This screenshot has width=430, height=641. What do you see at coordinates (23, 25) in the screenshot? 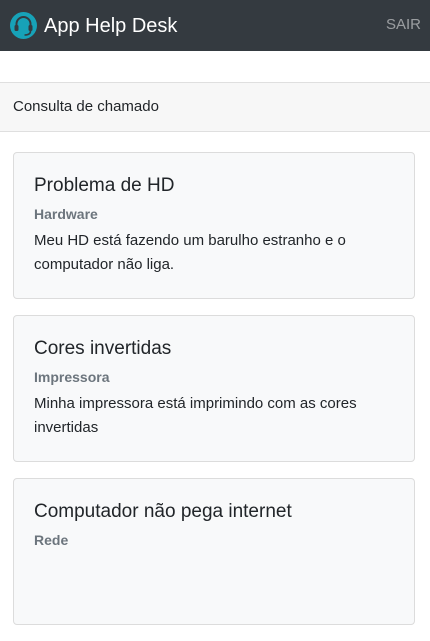
I see `headset-icon` at bounding box center [23, 25].